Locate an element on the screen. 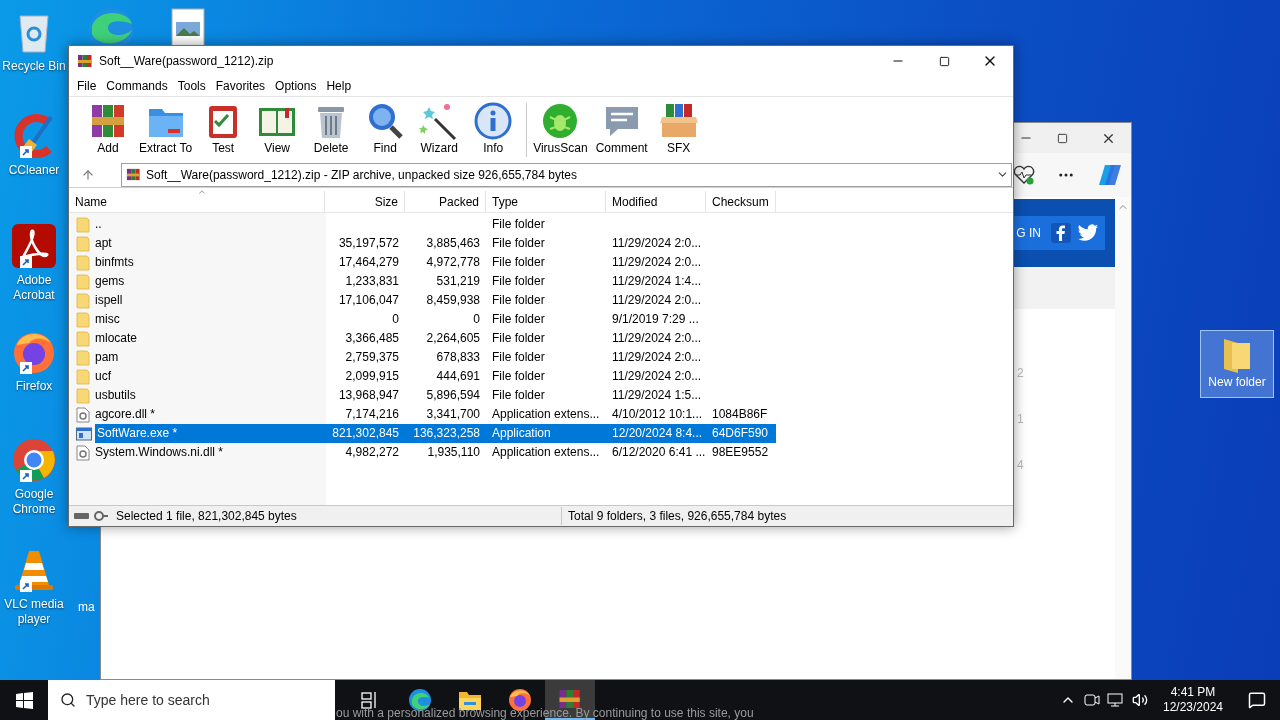 Image resolution: width=1280 pixels, height=720 pixels. twitter-icon is located at coordinates (1088, 233).